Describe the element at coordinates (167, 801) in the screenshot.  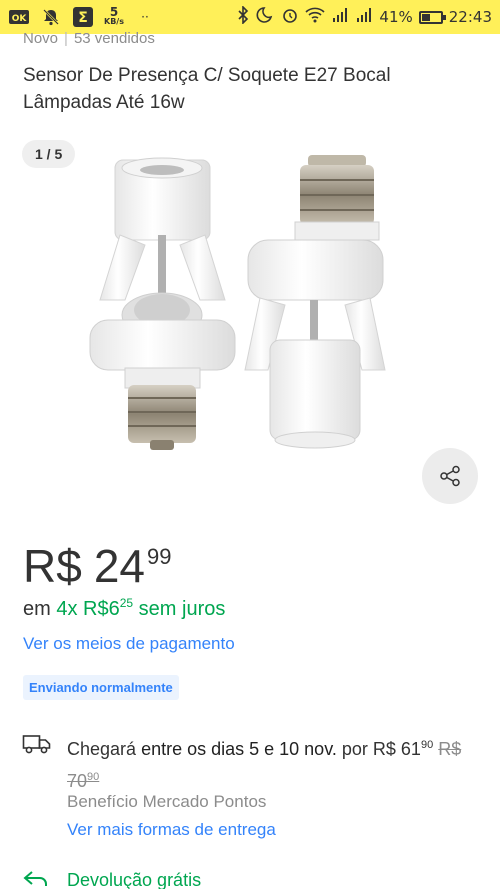
I see `mercado-pontos-benefit: Benefício Mercado Pontos` at that location.